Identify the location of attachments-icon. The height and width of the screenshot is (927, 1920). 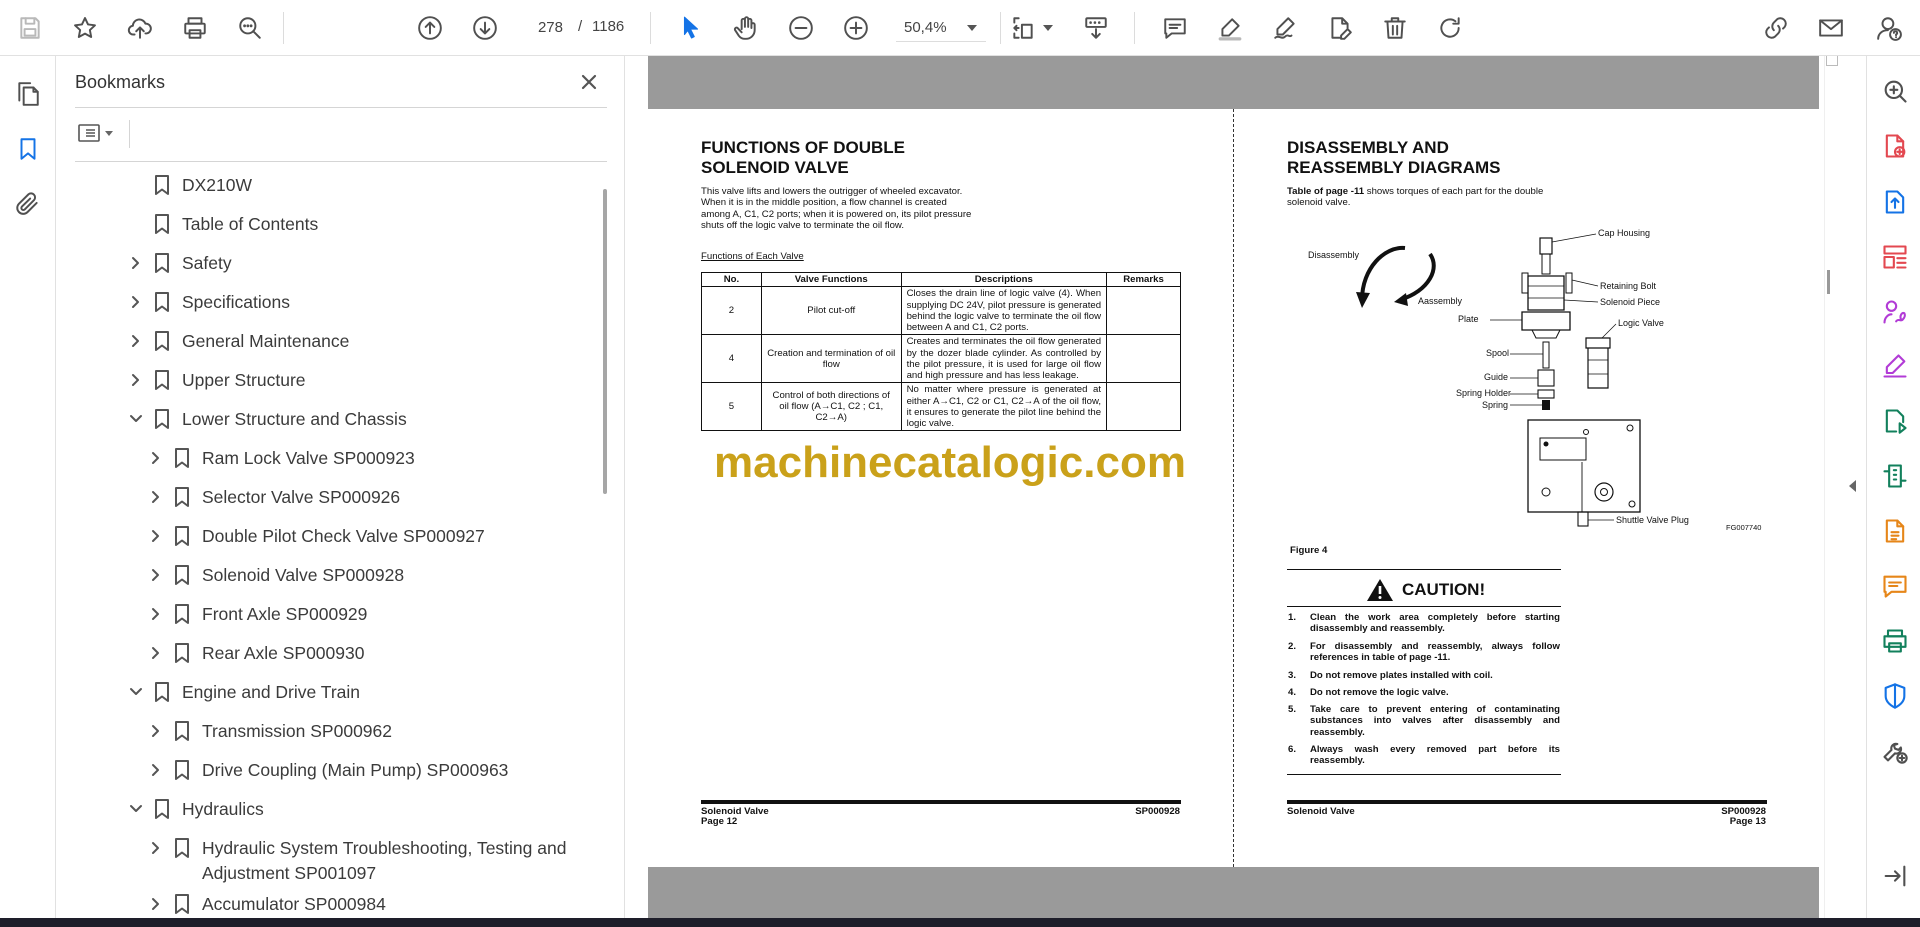
(28, 204).